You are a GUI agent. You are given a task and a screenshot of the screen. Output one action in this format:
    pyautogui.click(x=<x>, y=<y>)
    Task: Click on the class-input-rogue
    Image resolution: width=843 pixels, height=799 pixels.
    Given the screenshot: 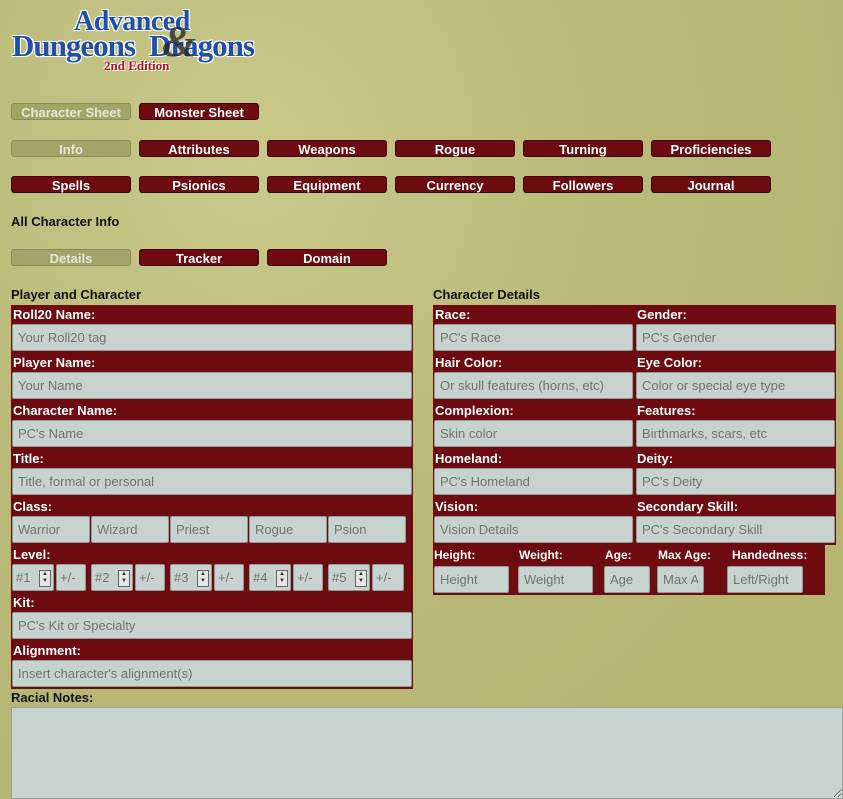 What is the action you would take?
    pyautogui.click(x=288, y=529)
    